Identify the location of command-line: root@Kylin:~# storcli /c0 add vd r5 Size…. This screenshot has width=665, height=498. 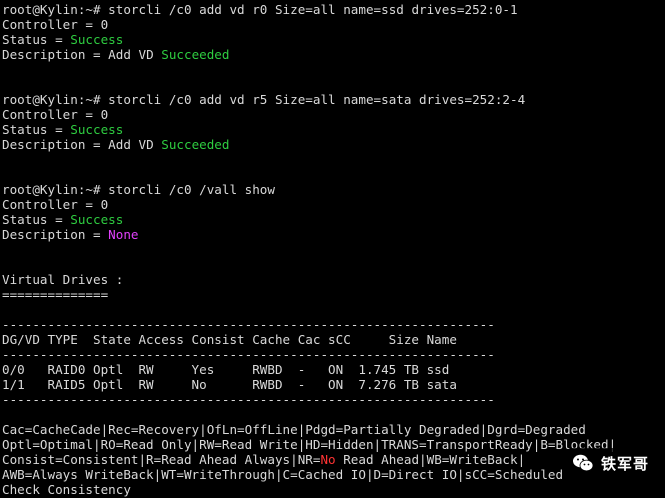
(333, 99).